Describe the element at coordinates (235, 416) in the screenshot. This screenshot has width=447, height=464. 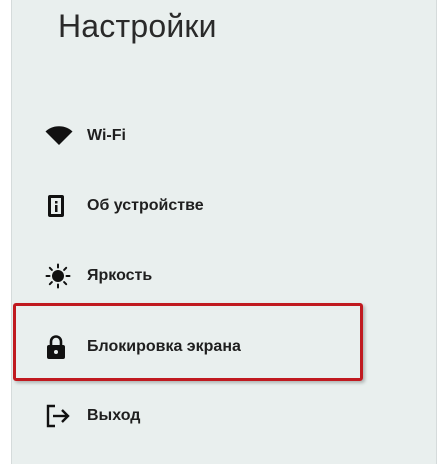
I see `menu-item-logout: Выход` at that location.